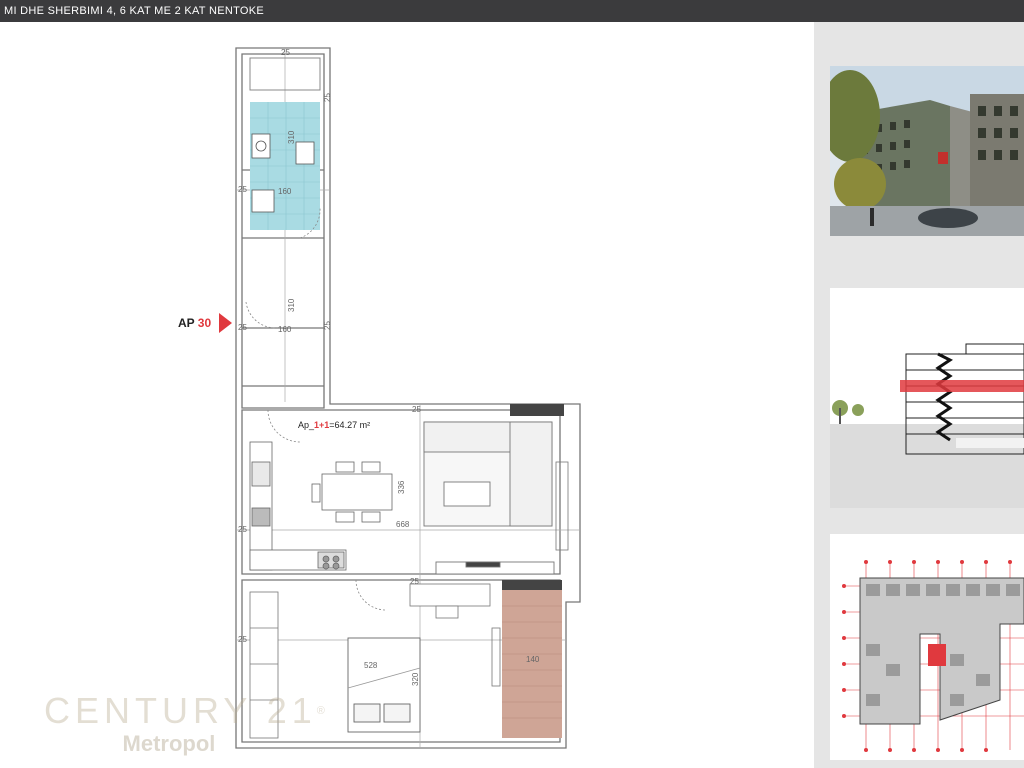 The width and height of the screenshot is (1024, 768). I want to click on bed, so click(384, 685).